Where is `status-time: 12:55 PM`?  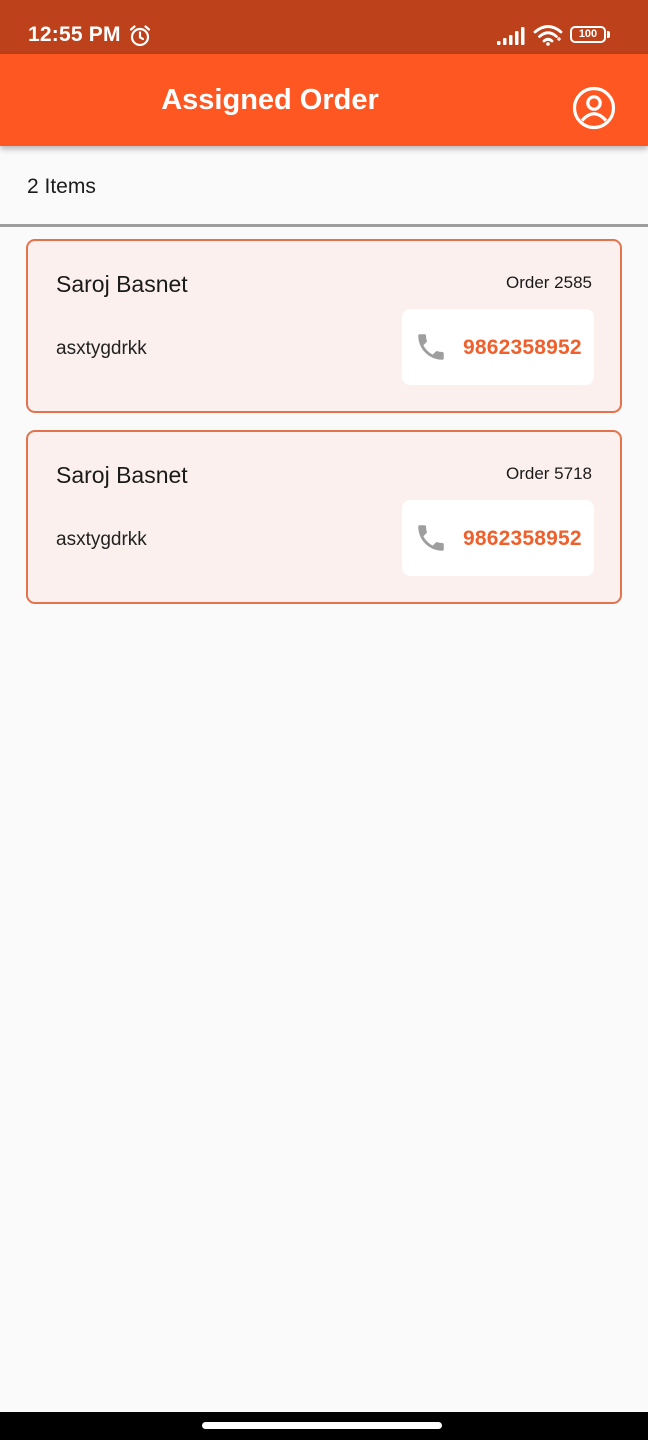 status-time: 12:55 PM is located at coordinates (74, 34).